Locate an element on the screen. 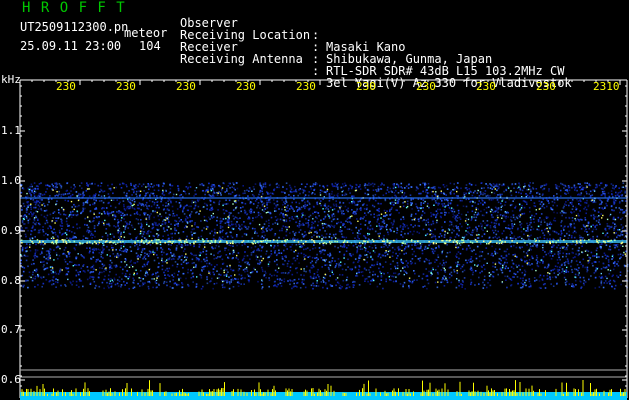 This screenshot has width=629, height=400. y-tick-label: 0.7 is located at coordinates (11, 329).